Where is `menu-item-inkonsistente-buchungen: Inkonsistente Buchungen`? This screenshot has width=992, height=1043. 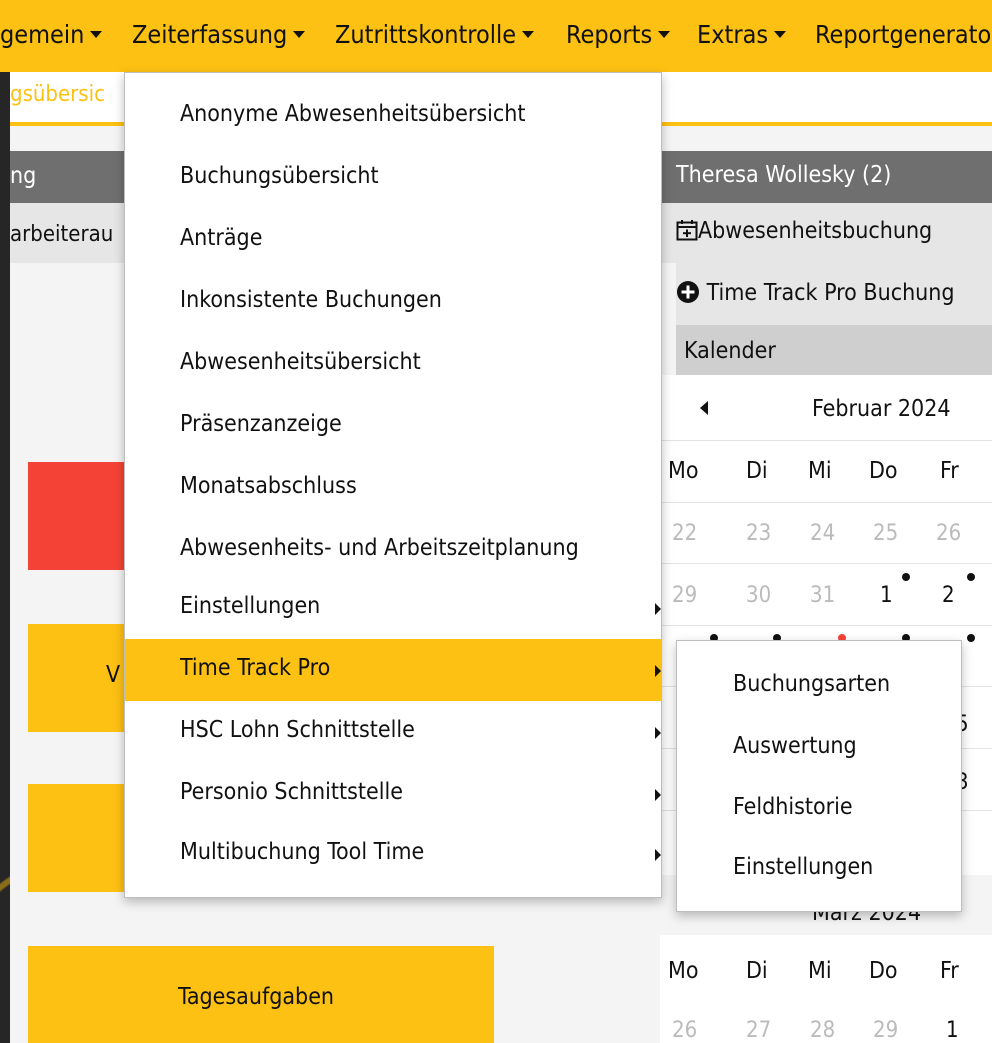
menu-item-inkonsistente-buchungen: Inkonsistente Buchungen is located at coordinates (393, 302).